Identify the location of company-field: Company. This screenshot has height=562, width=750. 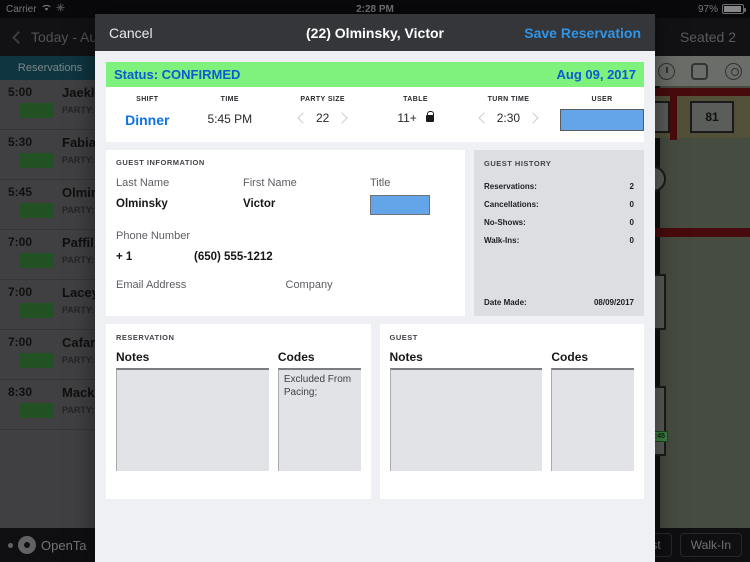
(371, 289).